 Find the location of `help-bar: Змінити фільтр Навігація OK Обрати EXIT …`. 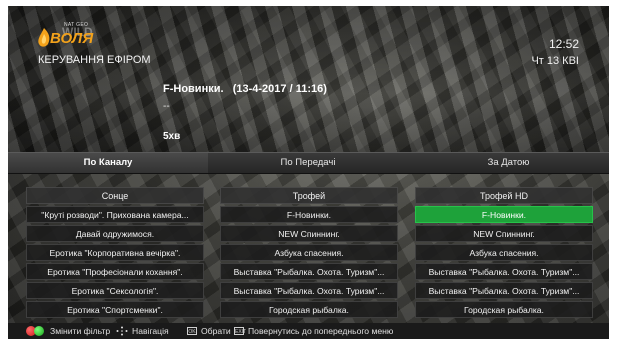

help-bar: Змінити фільтр Навігація OK Обрати EXIT … is located at coordinates (308, 331).